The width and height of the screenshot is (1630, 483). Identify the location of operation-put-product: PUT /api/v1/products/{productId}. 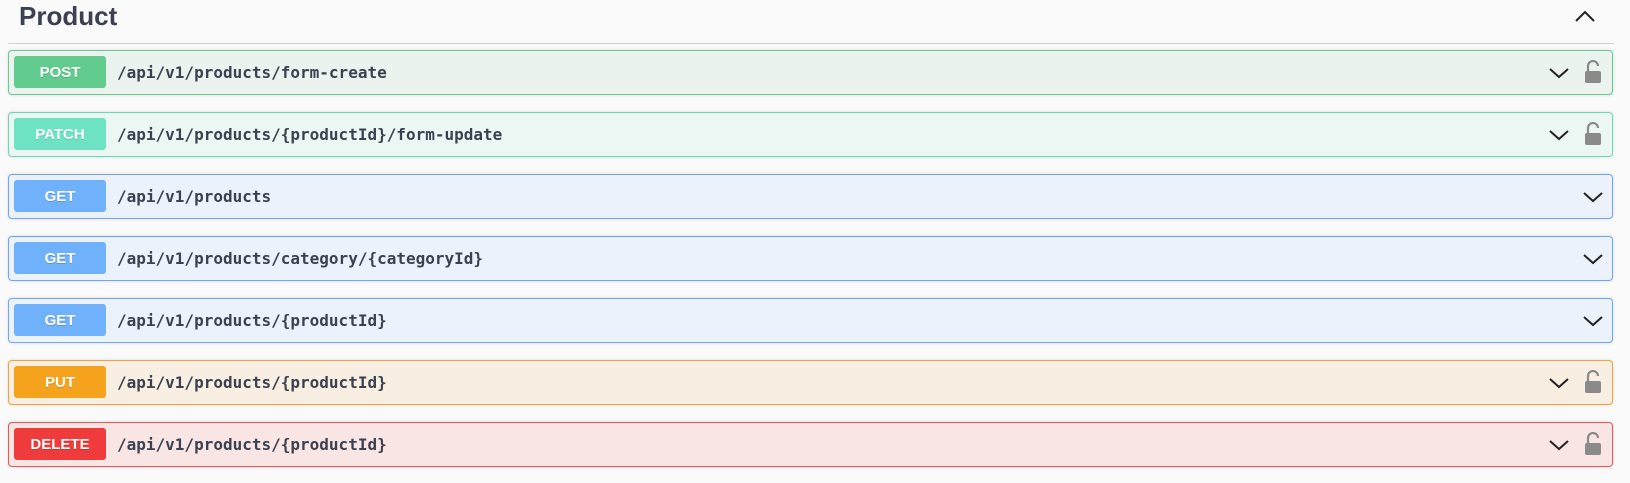
(810, 382).